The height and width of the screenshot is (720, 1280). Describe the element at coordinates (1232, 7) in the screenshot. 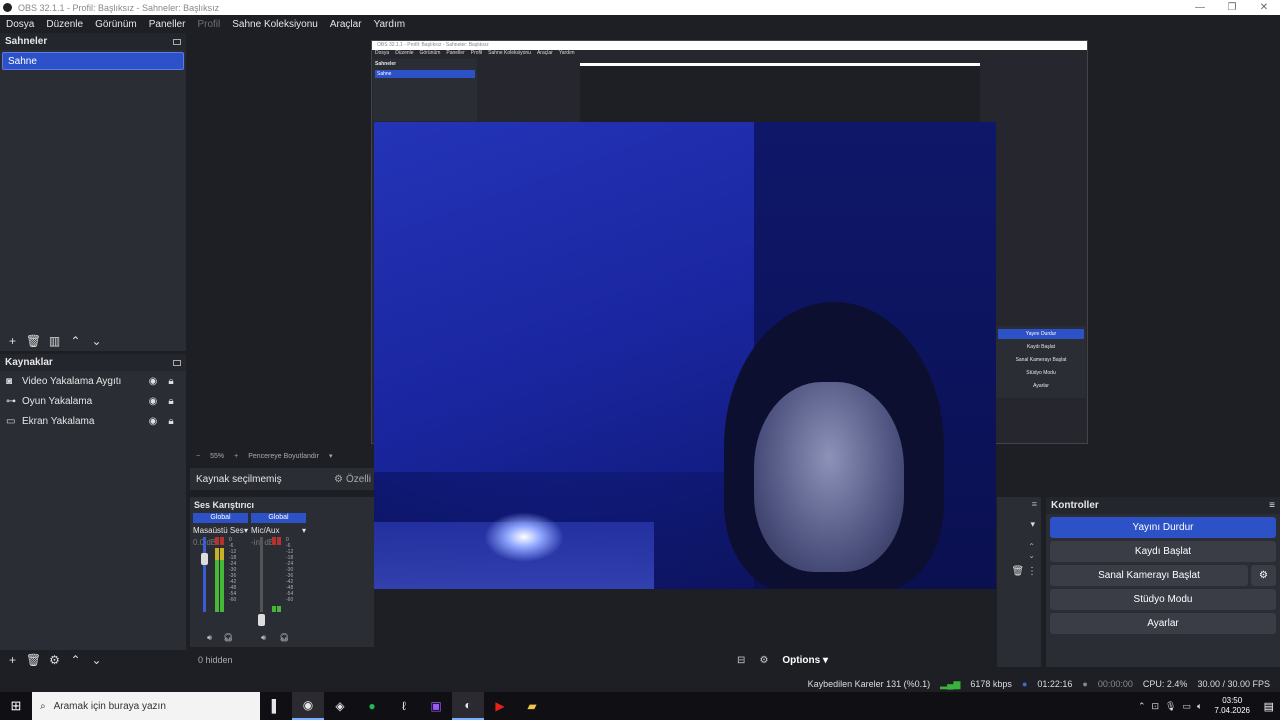

I see `maximize-button: ❐` at that location.